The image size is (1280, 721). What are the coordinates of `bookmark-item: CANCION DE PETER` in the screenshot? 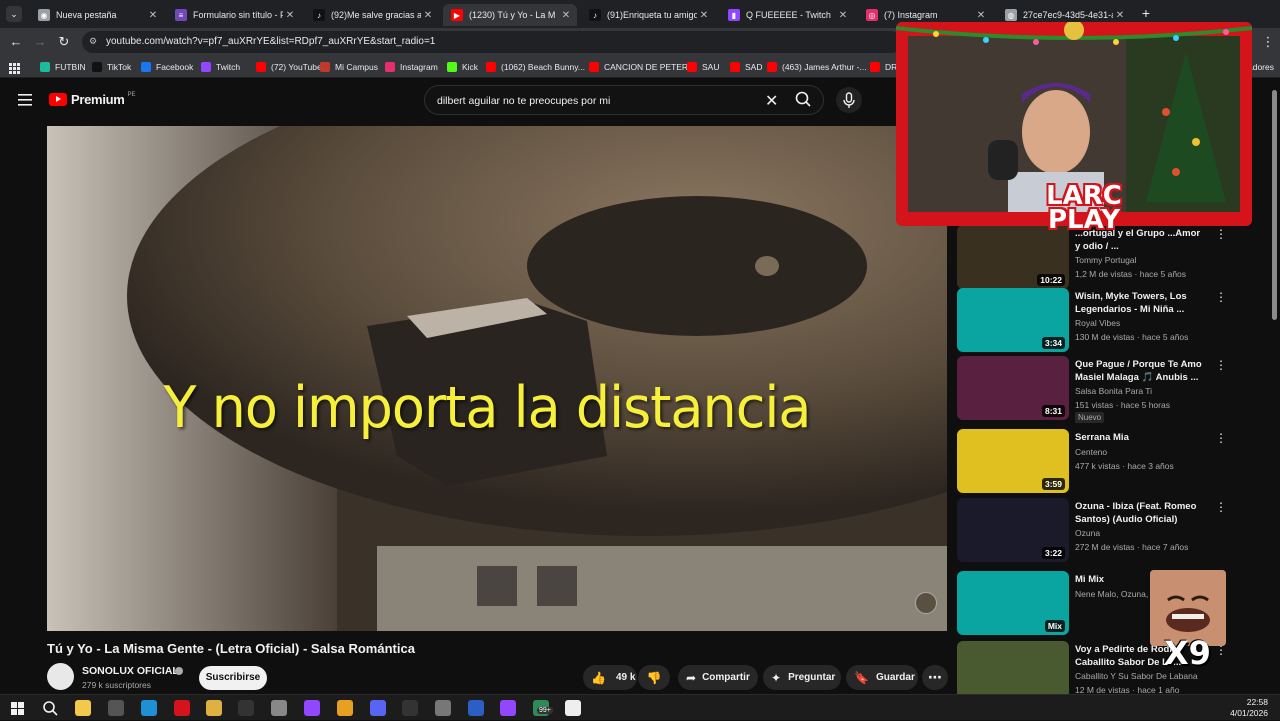 It's located at (638, 67).